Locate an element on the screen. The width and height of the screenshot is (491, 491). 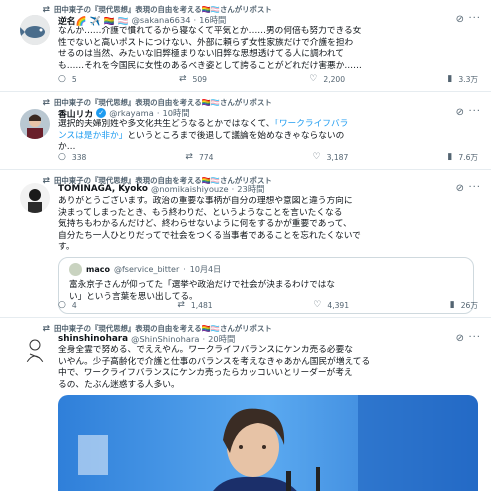
user-handle: @sakana6634 is located at coordinates (161, 20).